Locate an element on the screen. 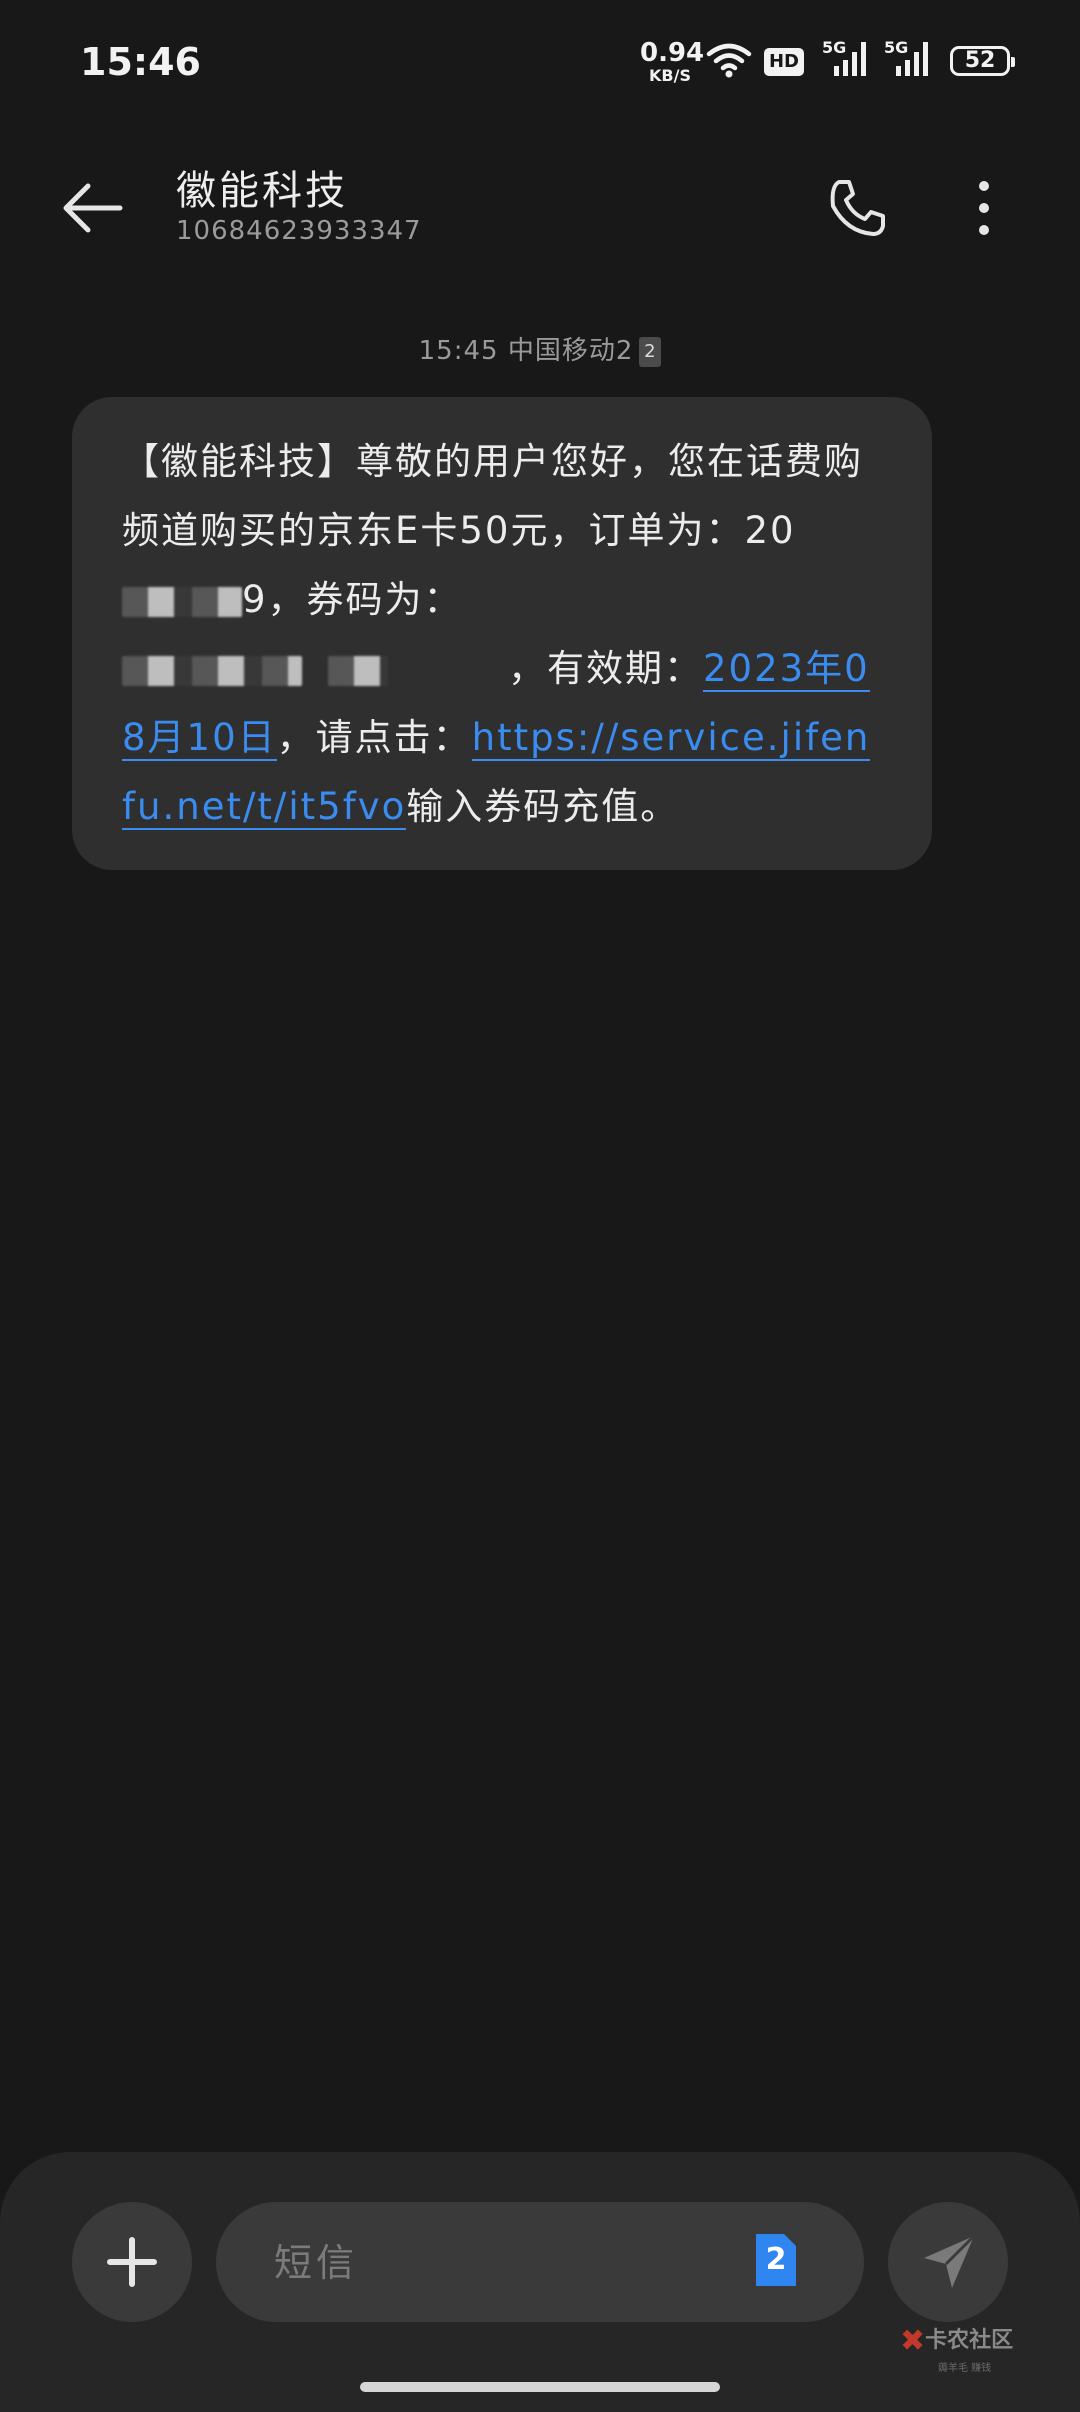 Image resolution: width=1080 pixels, height=2412 pixels. network-speed-value: 0.94 is located at coordinates (672, 53).